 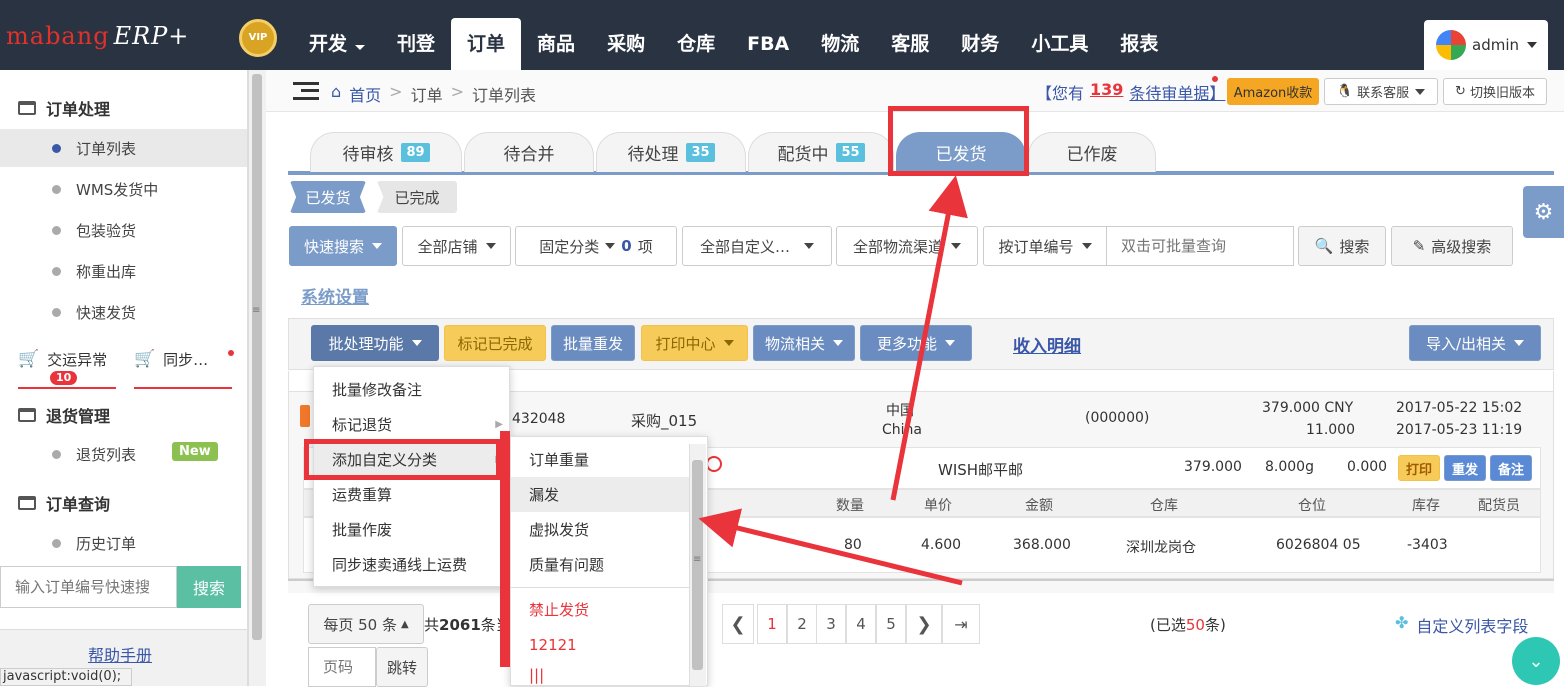 I want to click on annotation-arrows, so click(x=833, y=380).